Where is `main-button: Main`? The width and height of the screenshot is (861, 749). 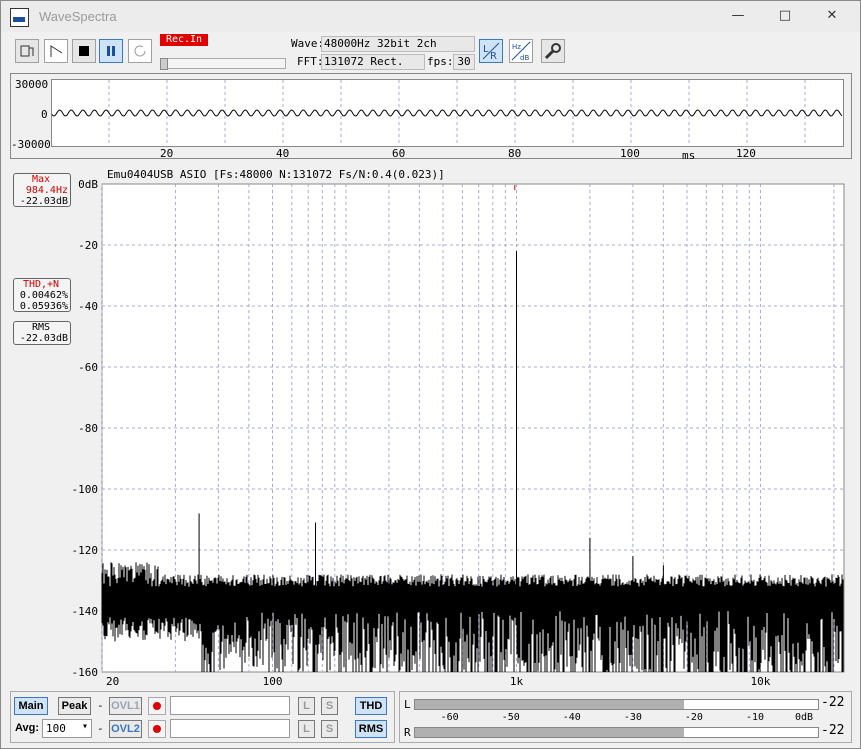 main-button: Main is located at coordinates (31, 706).